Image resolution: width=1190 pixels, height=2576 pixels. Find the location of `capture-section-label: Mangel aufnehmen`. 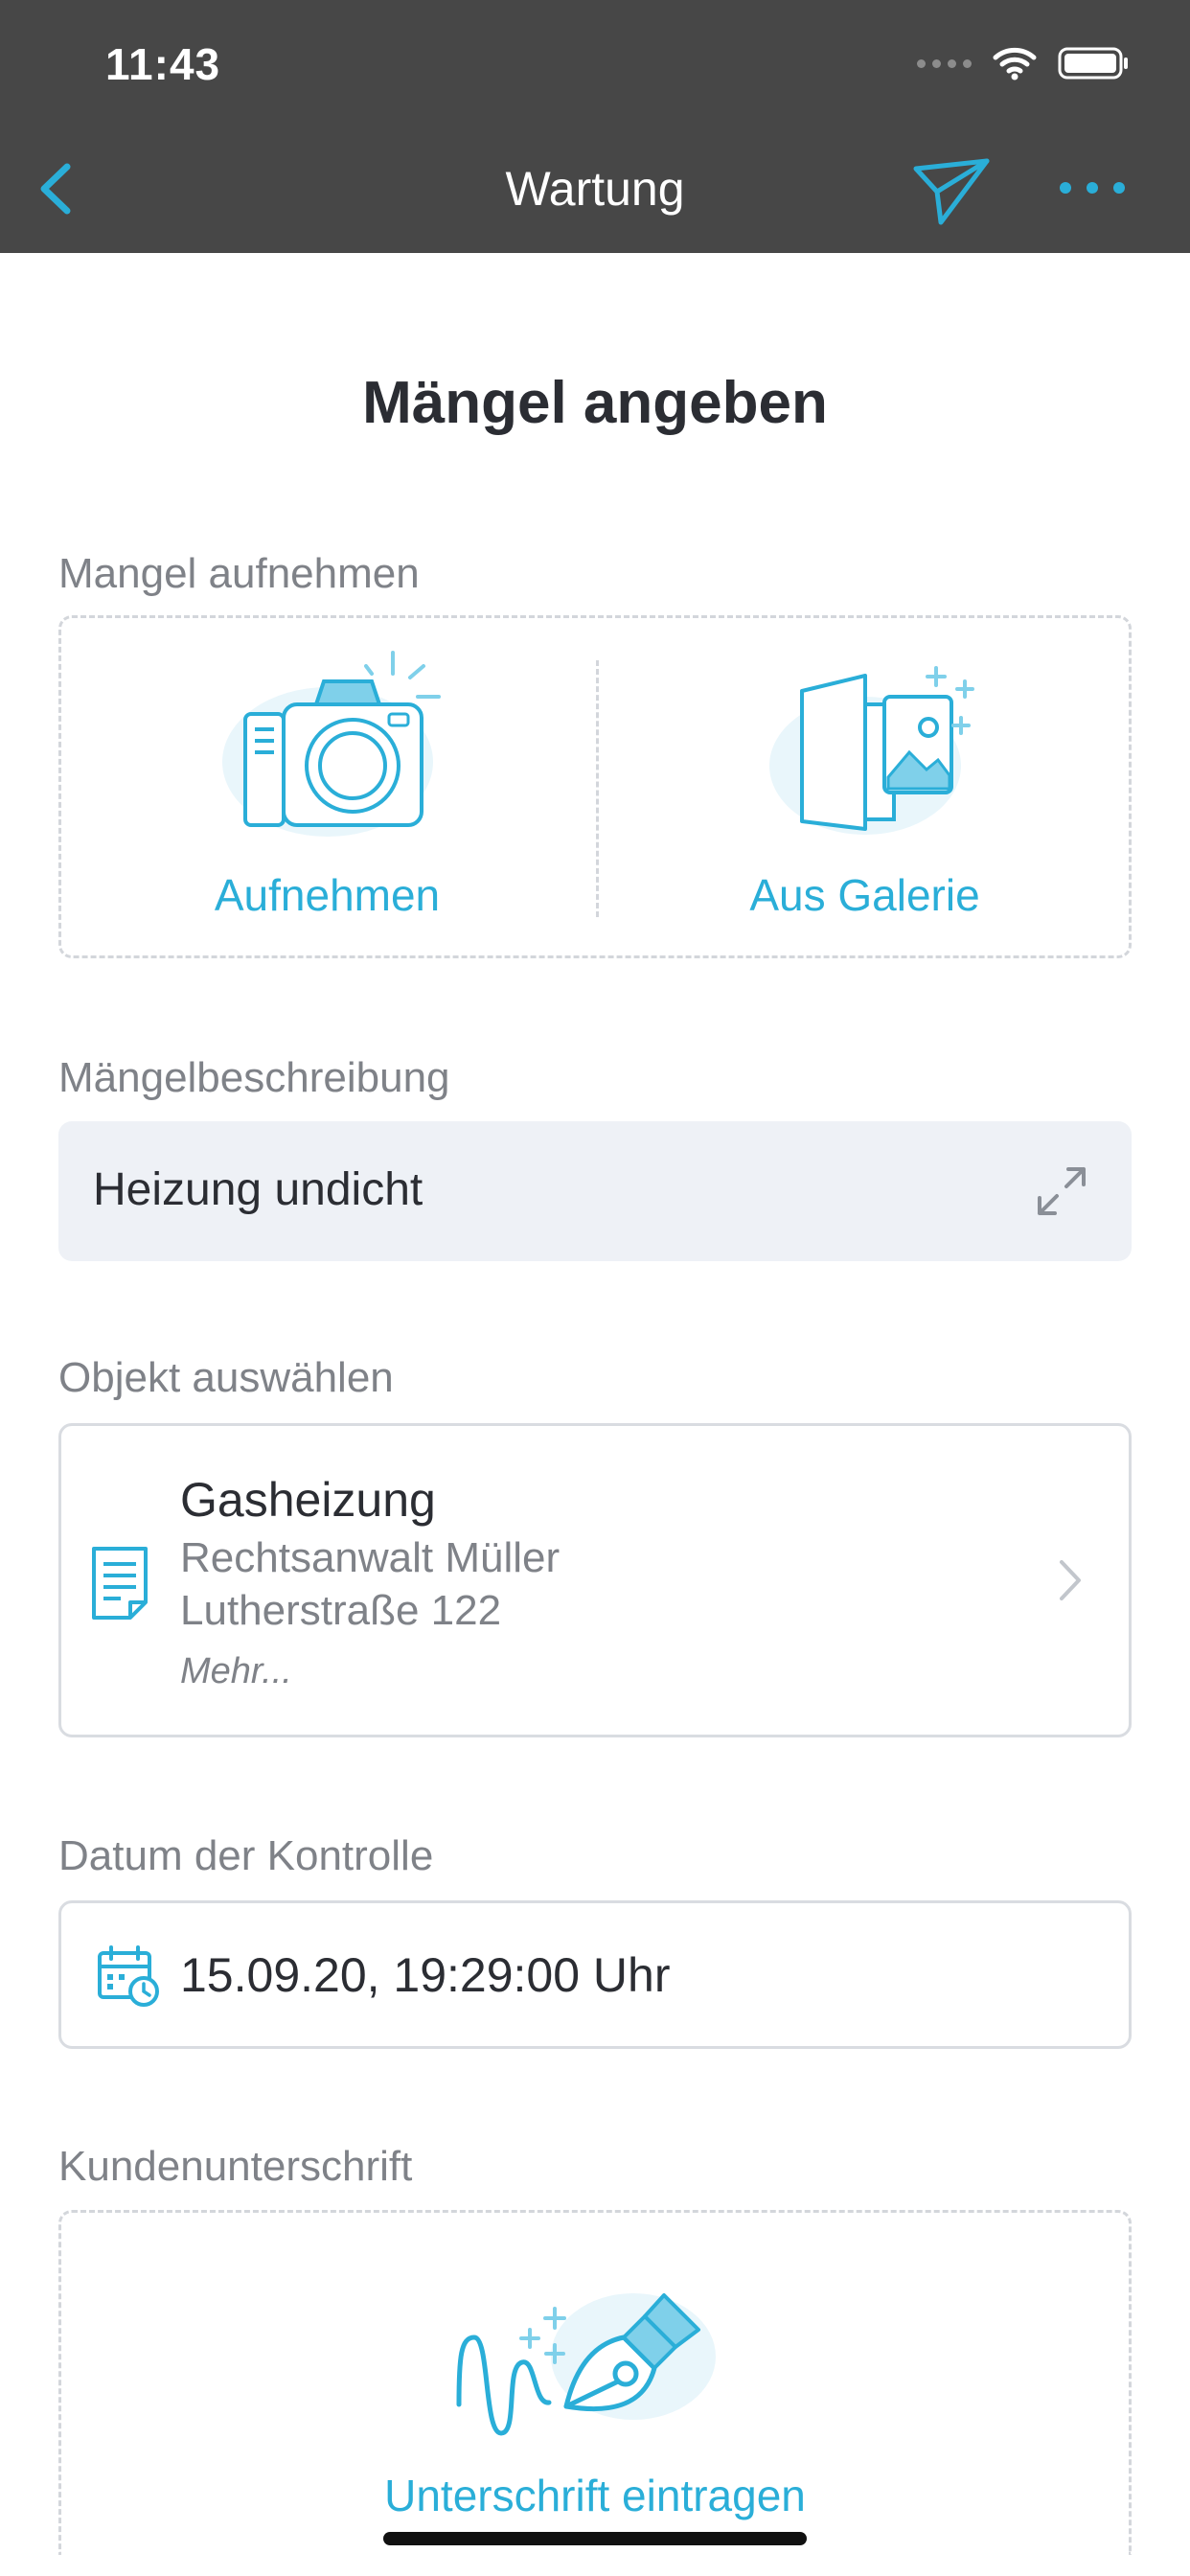

capture-section-label: Mangel aufnehmen is located at coordinates (239, 573).